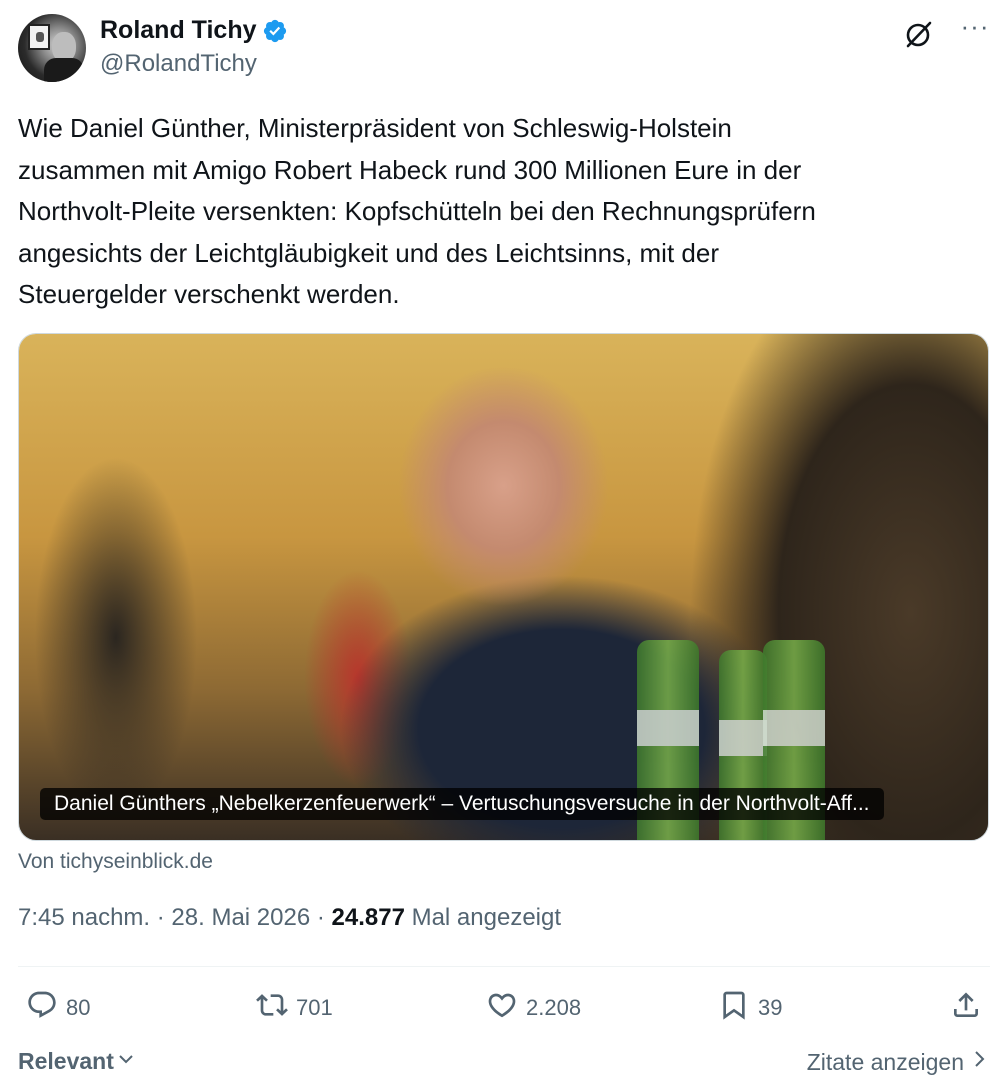 The height and width of the screenshot is (1092, 1008). Describe the element at coordinates (770, 1007) in the screenshot. I see `bookmark-count: 39` at that location.